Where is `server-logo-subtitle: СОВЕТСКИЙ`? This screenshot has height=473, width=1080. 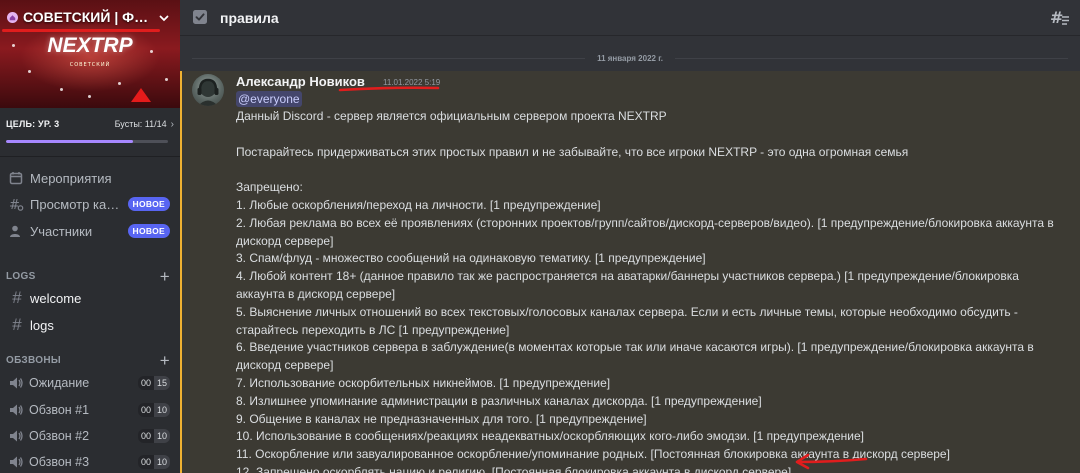
server-logo-subtitle: СОВЕТСКИЙ is located at coordinates (90, 65).